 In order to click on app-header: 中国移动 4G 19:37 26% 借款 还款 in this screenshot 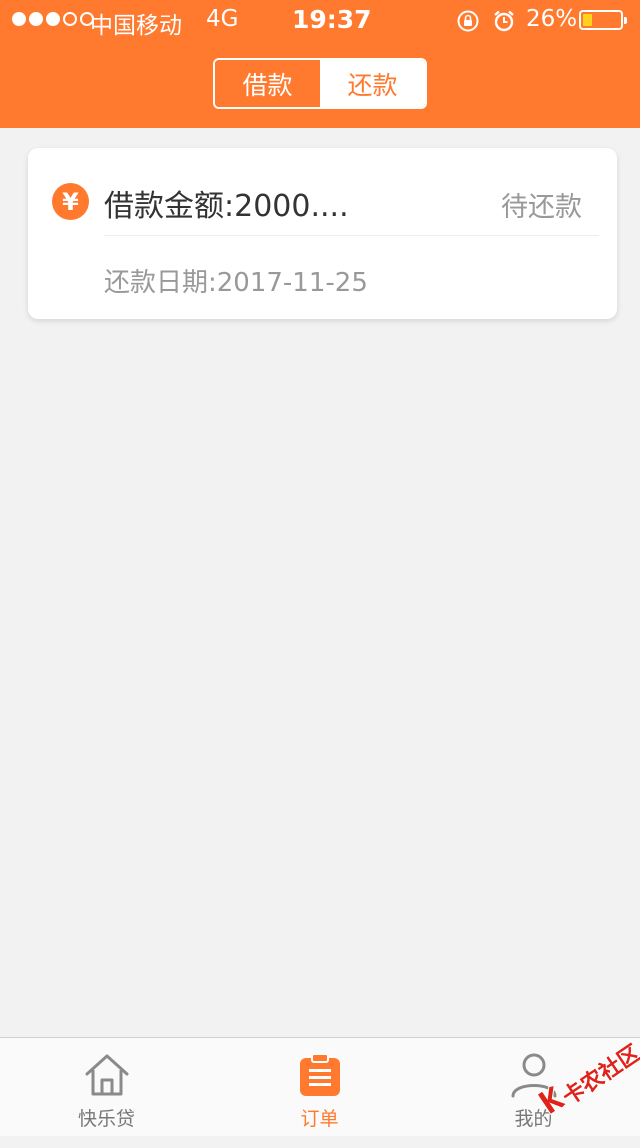, I will do `click(320, 64)`.